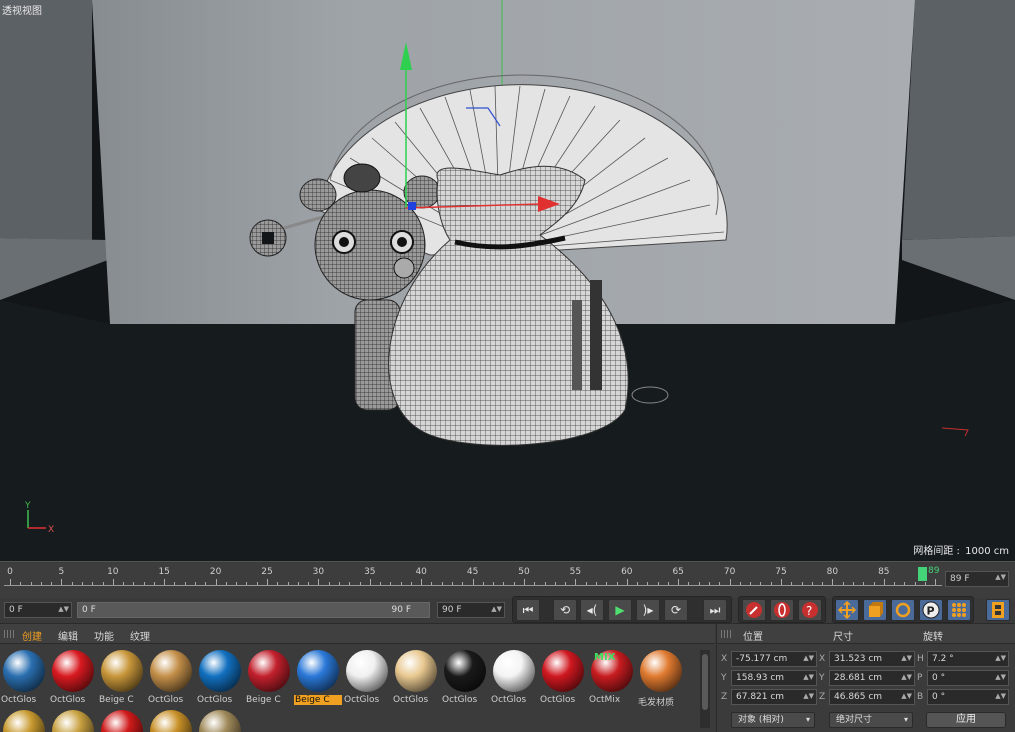  Describe the element at coordinates (104, 635) in the screenshot. I see `menu-function: 功能` at that location.